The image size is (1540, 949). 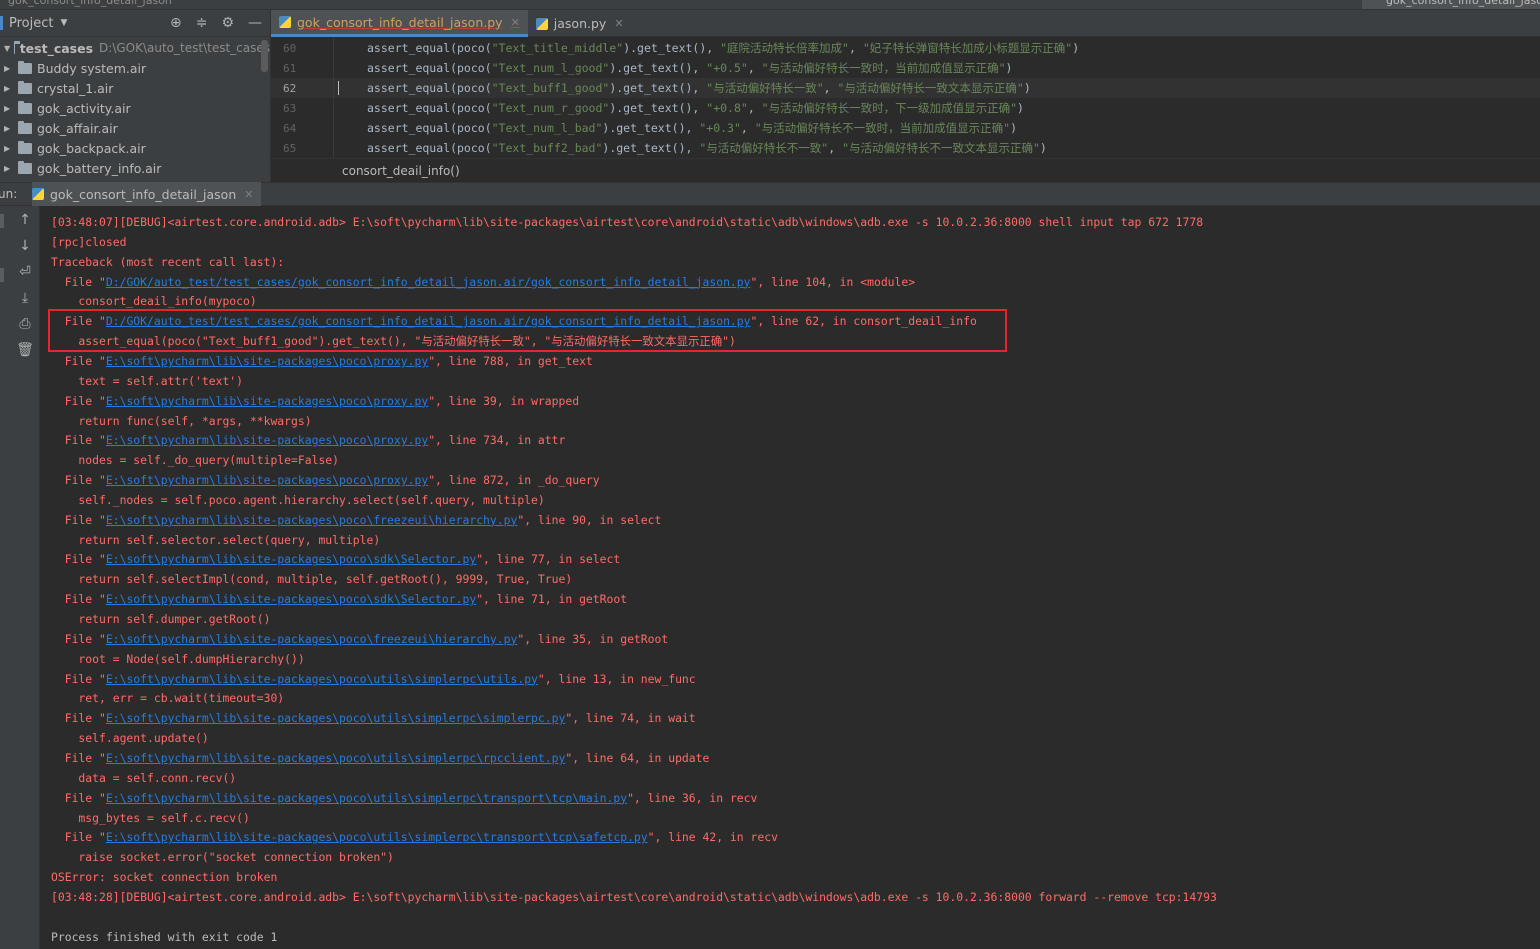 What do you see at coordinates (720, 128) in the screenshot?
I see `code-string: "+0.3"` at bounding box center [720, 128].